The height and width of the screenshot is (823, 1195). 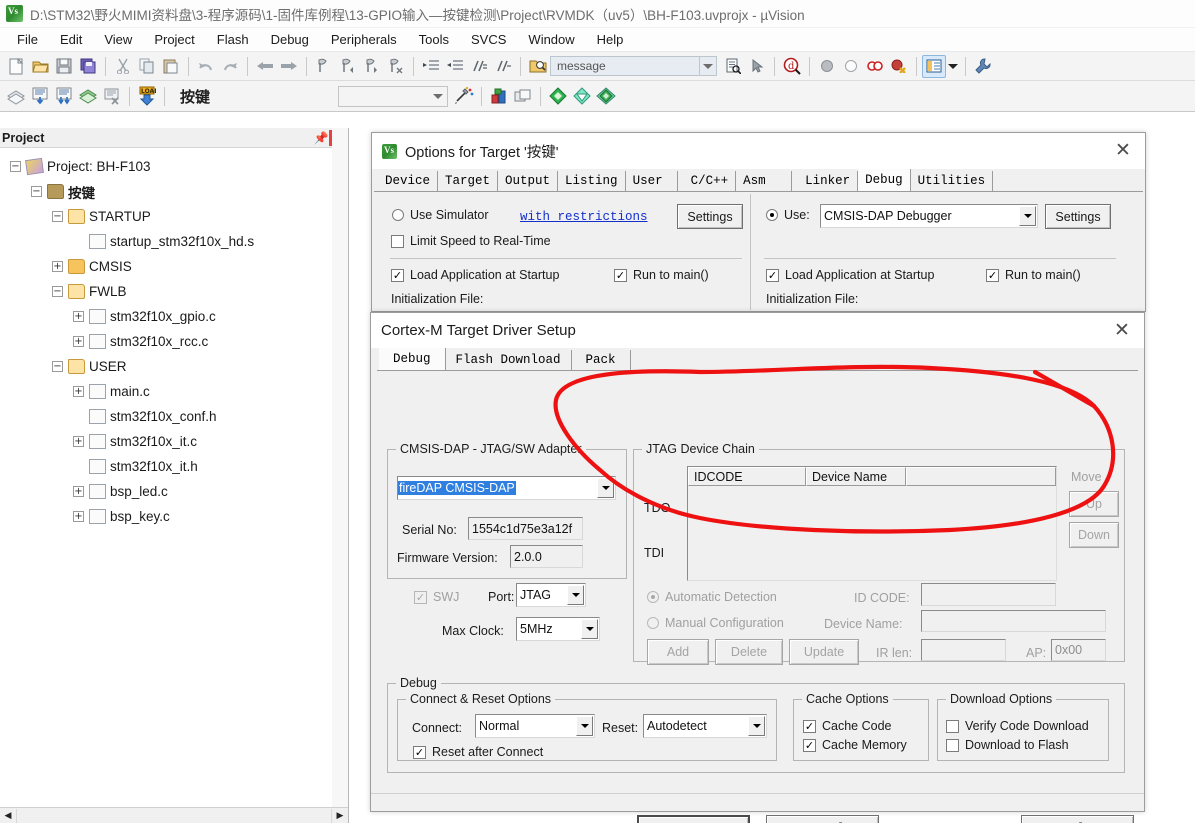 What do you see at coordinates (764, 181) in the screenshot?
I see `tab-asm: Asm` at bounding box center [764, 181].